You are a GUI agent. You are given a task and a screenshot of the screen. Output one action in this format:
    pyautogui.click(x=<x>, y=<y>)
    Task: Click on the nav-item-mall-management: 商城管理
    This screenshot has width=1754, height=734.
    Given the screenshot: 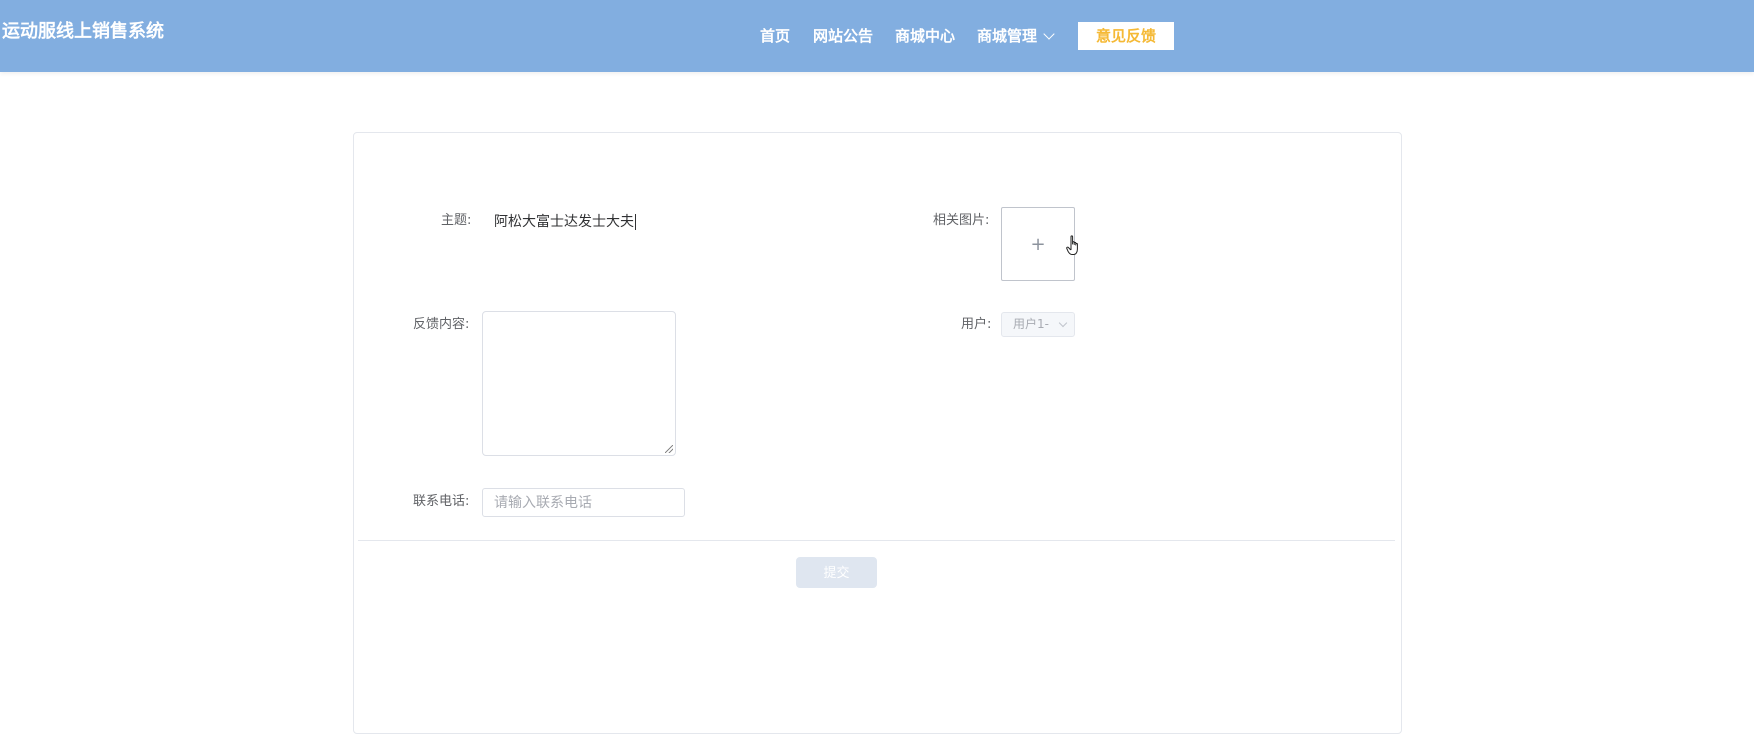 What is the action you would take?
    pyautogui.click(x=1016, y=36)
    